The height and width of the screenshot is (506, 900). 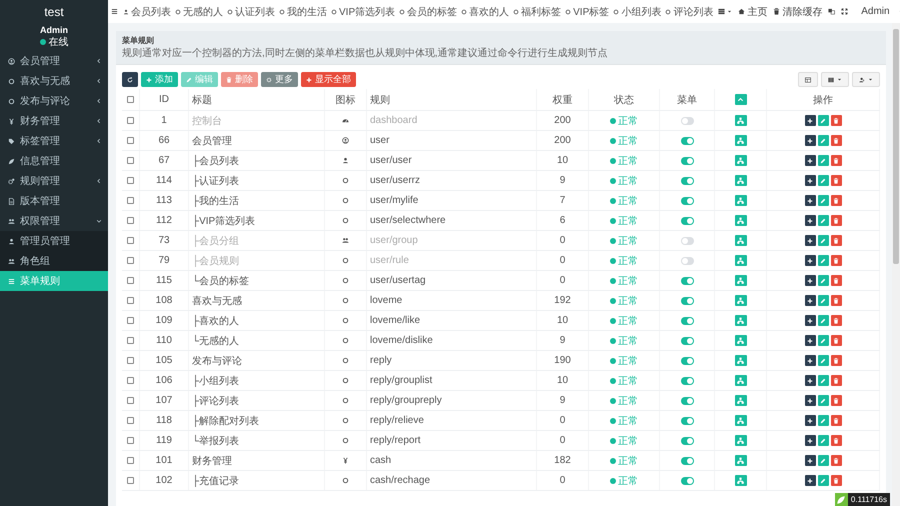 What do you see at coordinates (896, 146) in the screenshot?
I see `scrollbar-thumb` at bounding box center [896, 146].